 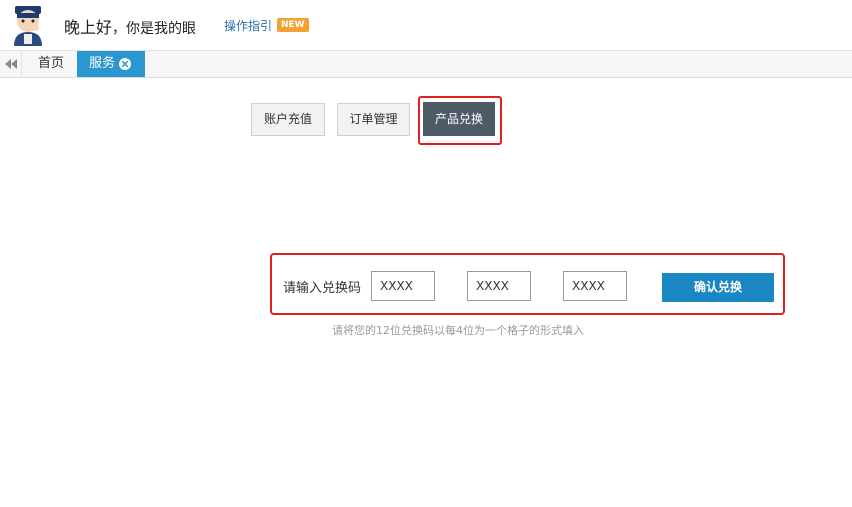 I want to click on greeting-sub: ，你是我的眼, so click(x=154, y=29).